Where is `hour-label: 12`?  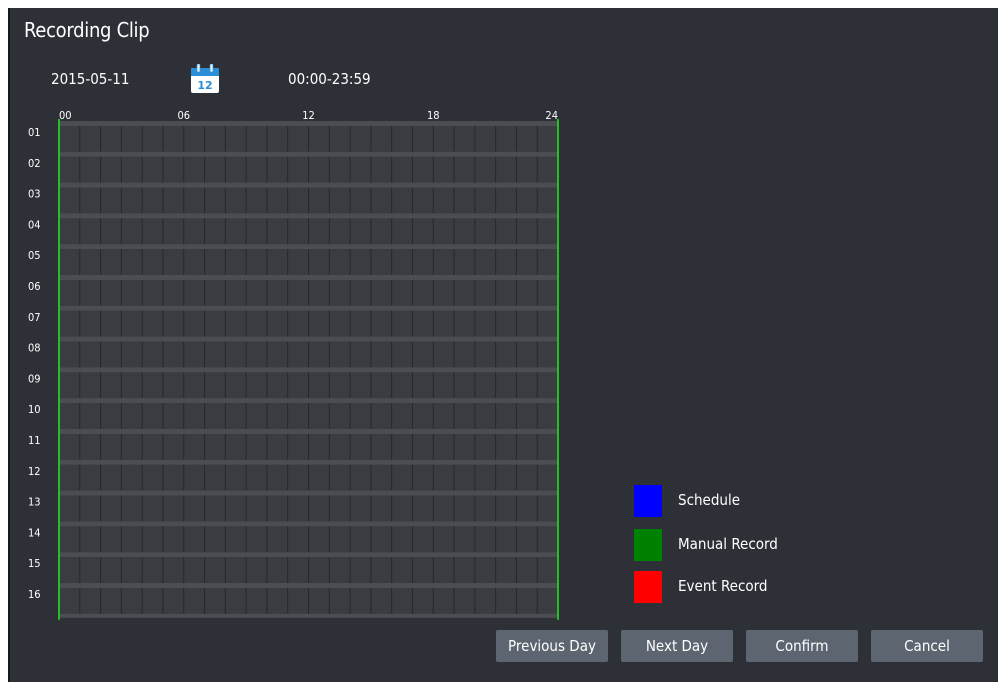
hour-label: 12 is located at coordinates (308, 115).